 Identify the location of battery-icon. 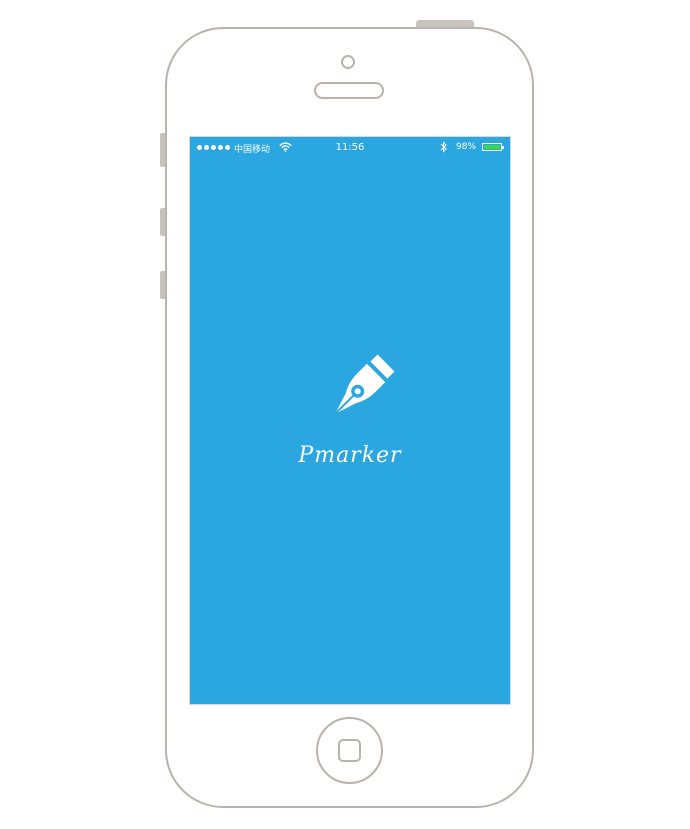
(493, 147).